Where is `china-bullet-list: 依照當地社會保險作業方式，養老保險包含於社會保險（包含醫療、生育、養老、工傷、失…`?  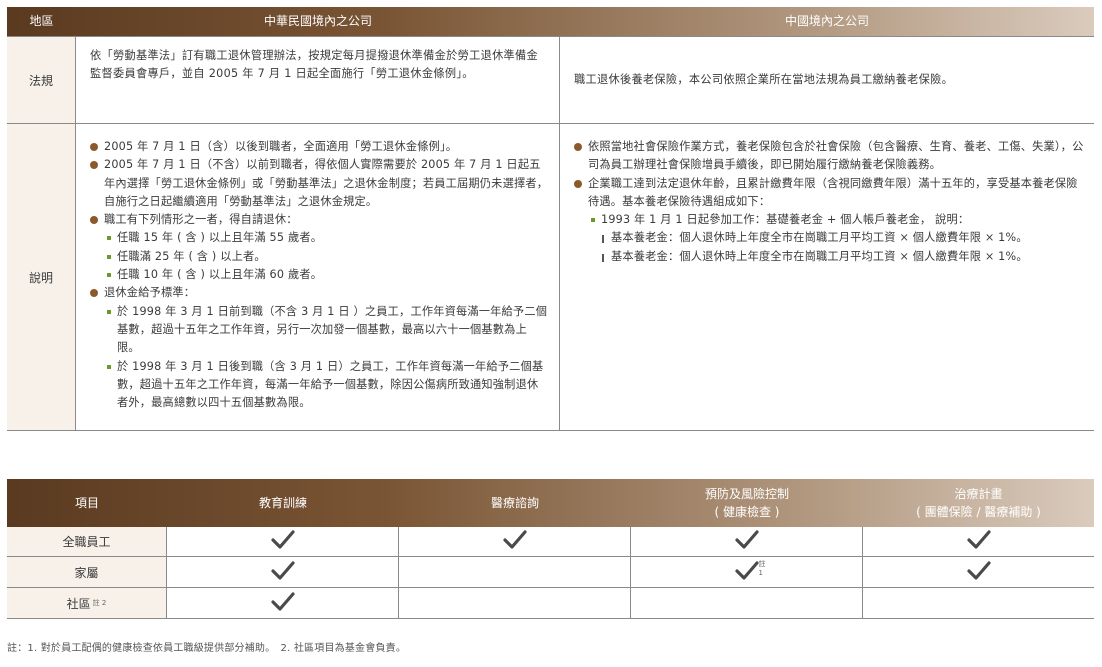 china-bullet-list: 依照當地社會保險作業方式，養老保險包含於社會保險（包含醫療、生育、養老、工傷、失… is located at coordinates (827, 195).